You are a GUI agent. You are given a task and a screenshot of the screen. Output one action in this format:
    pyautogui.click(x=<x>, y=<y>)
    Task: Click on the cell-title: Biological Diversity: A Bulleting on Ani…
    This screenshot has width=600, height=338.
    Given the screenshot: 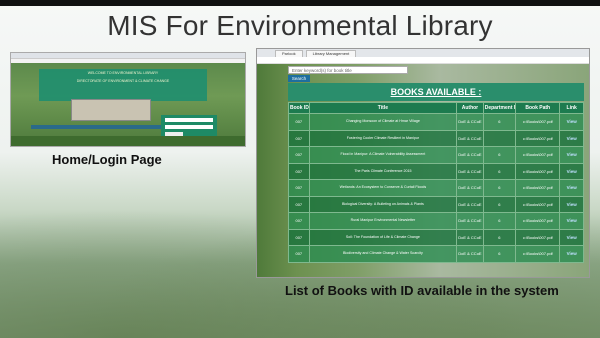 What is the action you would take?
    pyautogui.click(x=383, y=204)
    